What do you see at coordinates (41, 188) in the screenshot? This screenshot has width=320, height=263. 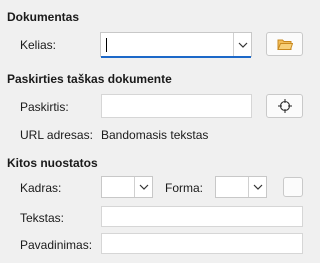 I see `frame-label: Kadras:` at bounding box center [41, 188].